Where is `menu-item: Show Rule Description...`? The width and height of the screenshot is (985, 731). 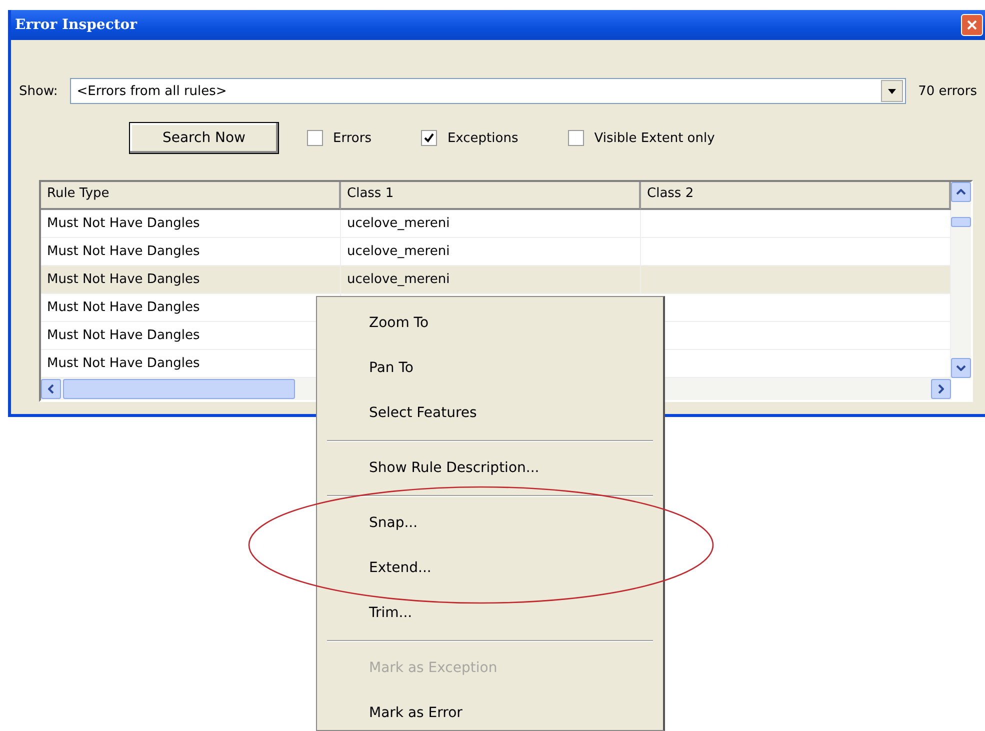
menu-item: Show Rule Description... is located at coordinates (490, 468).